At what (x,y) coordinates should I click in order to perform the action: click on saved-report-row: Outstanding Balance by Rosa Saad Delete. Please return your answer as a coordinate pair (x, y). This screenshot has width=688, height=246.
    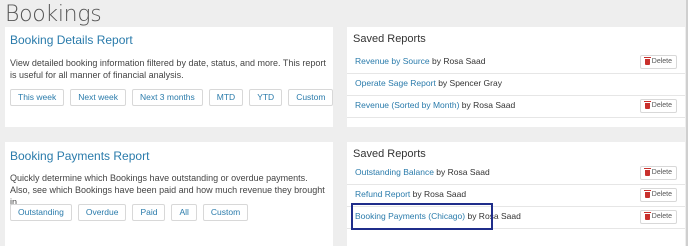
    Looking at the image, I should click on (516, 174).